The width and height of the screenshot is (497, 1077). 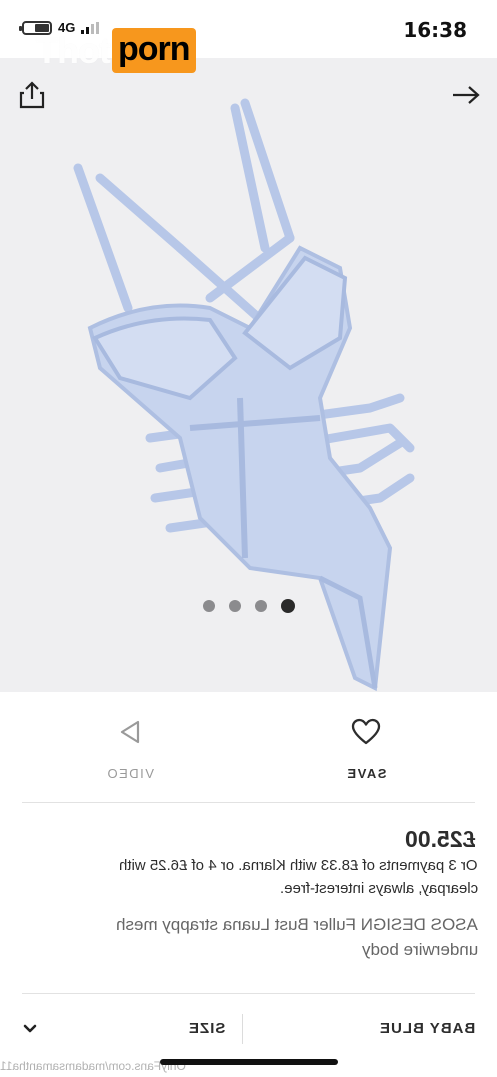 I want to click on home-indicator, so click(x=249, y=1062).